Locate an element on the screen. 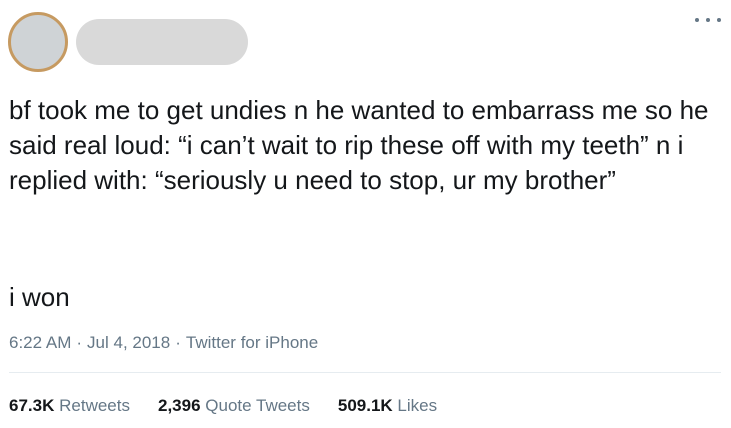 The image size is (731, 428). retweets-label: Retweets is located at coordinates (94, 405).